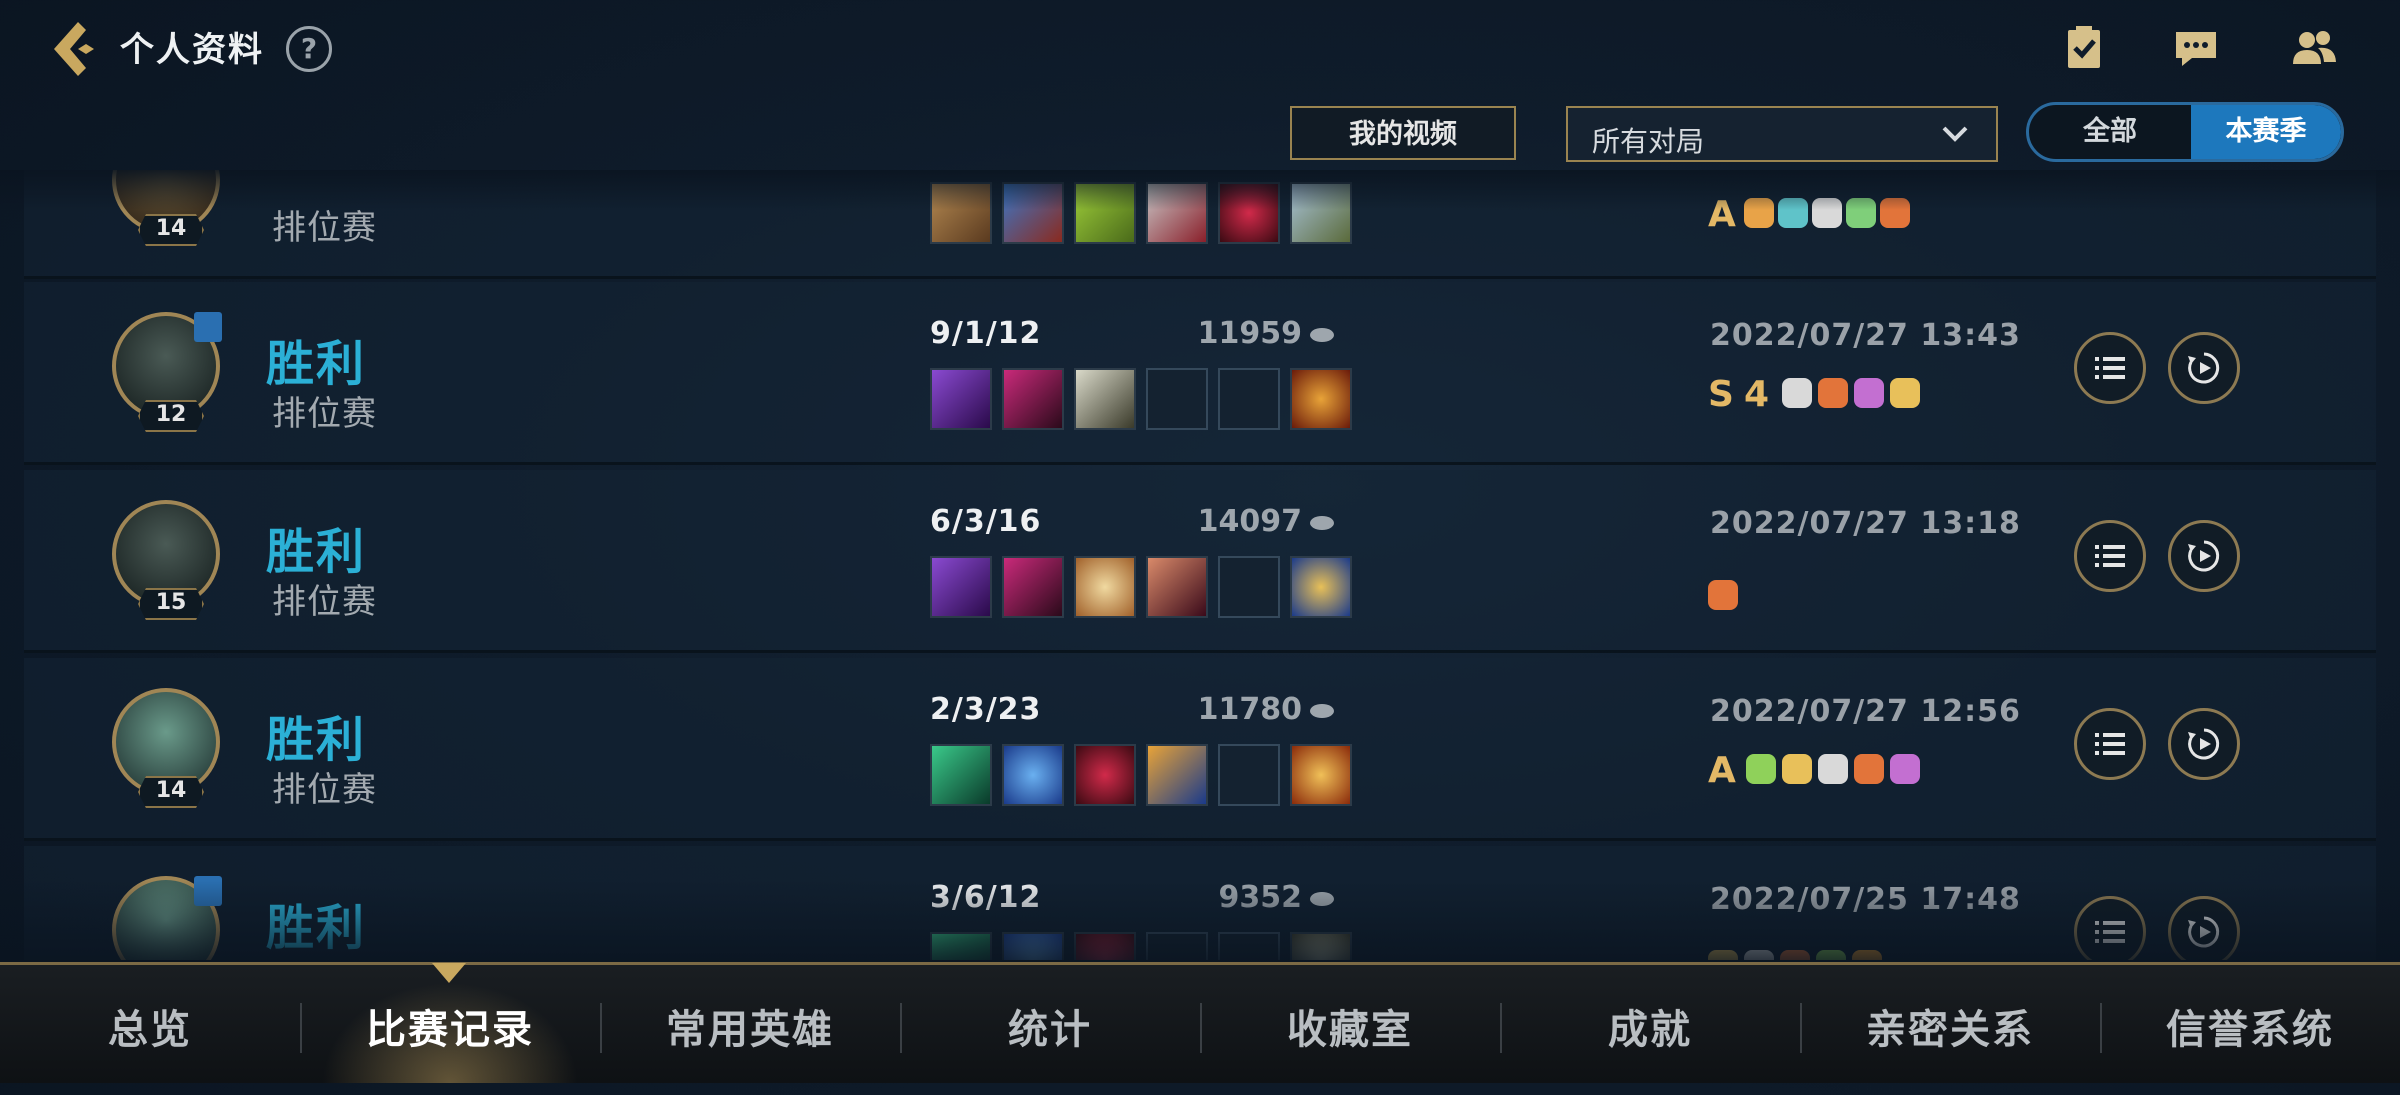 Image resolution: width=2400 pixels, height=1095 pixels. Describe the element at coordinates (1200, 903) in the screenshot. I see `match-row: 胜利 排位赛 3/6/12 9352 2022/07/25 17:48` at that location.